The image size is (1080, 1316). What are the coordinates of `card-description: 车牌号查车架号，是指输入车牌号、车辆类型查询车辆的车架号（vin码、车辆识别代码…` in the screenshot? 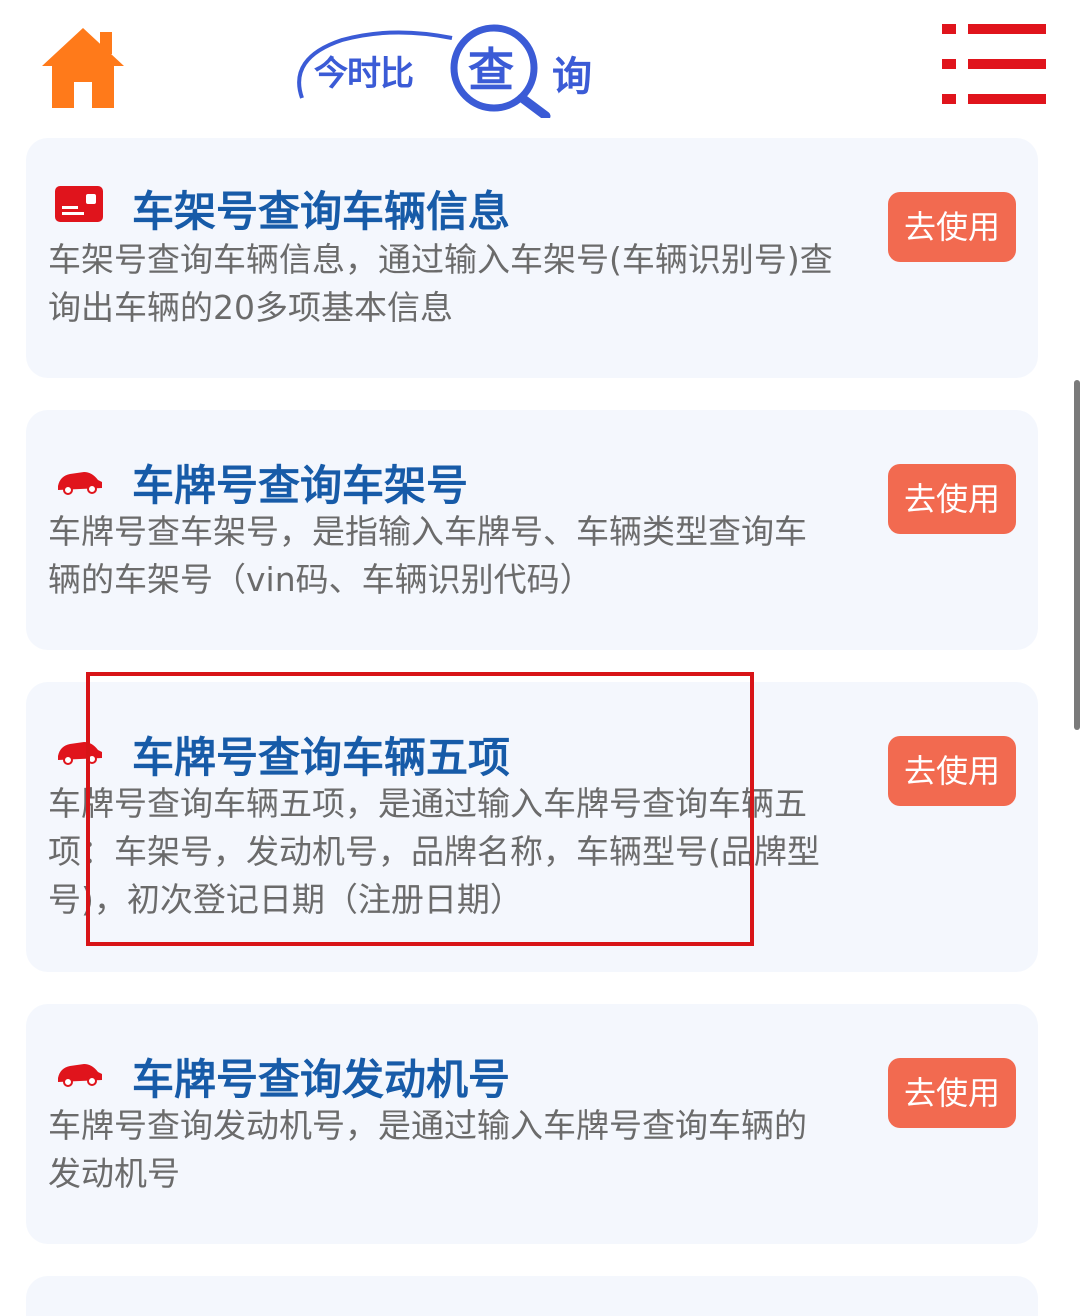 It's located at (427, 555).